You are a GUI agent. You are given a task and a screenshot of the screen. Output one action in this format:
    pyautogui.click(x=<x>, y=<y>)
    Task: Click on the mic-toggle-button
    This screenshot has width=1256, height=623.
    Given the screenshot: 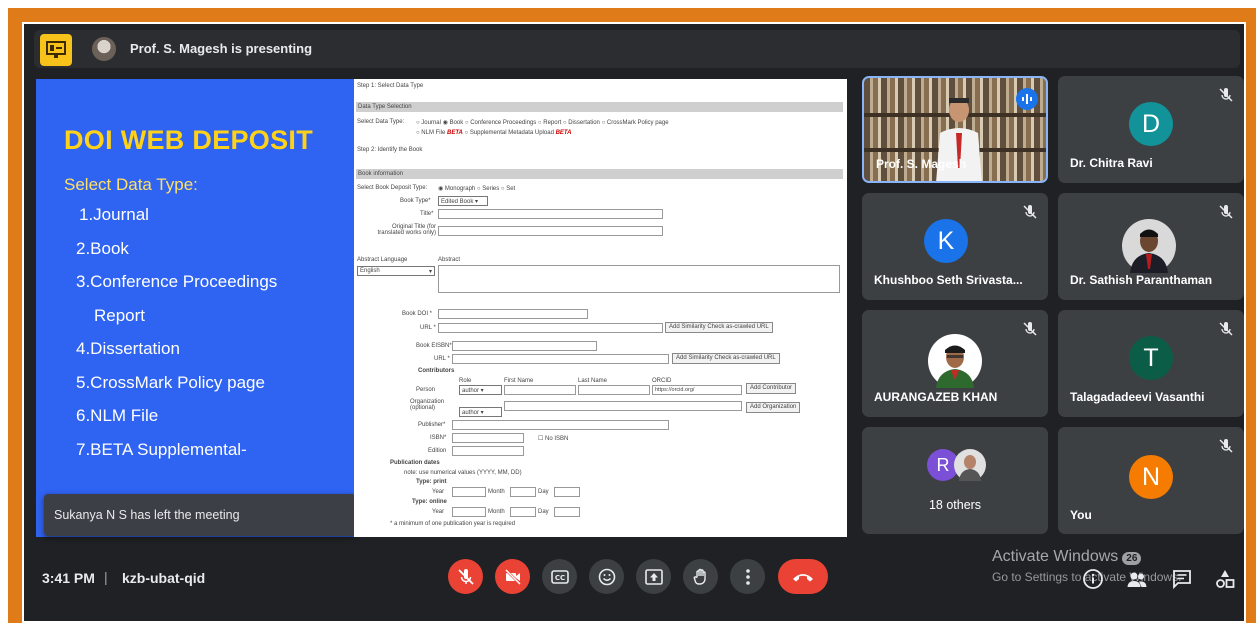 What is the action you would take?
    pyautogui.click(x=465, y=576)
    